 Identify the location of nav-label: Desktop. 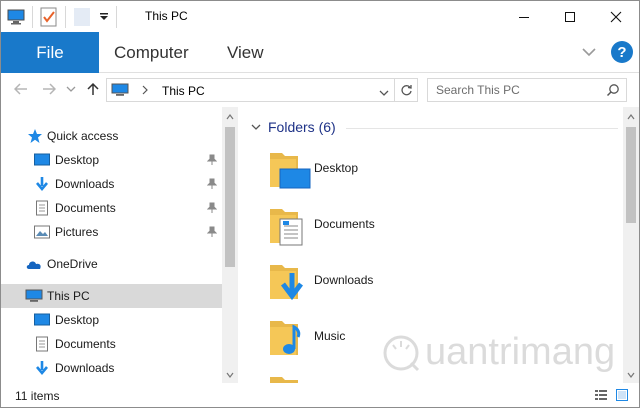
(77, 320).